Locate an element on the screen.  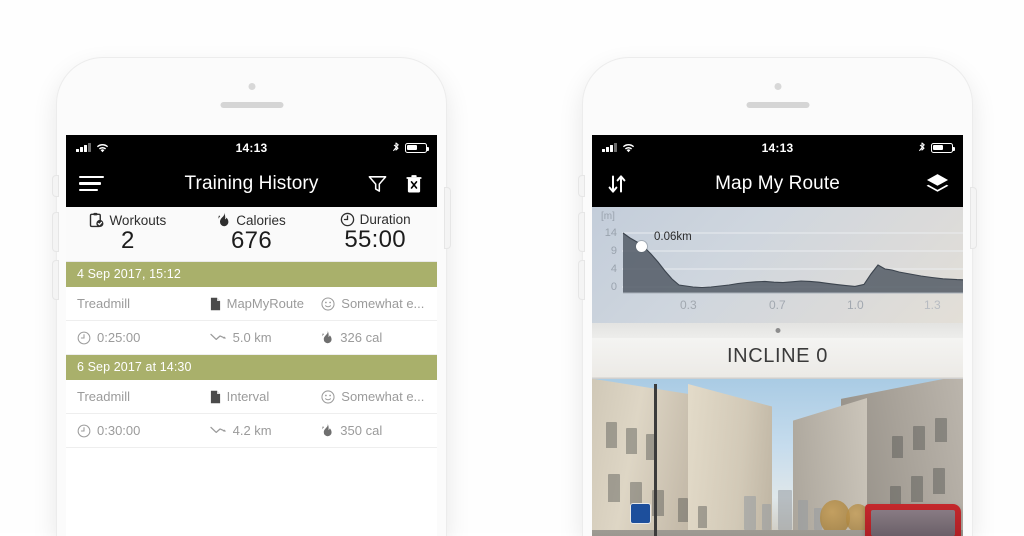
filter-funnel-icon is located at coordinates (377, 183).